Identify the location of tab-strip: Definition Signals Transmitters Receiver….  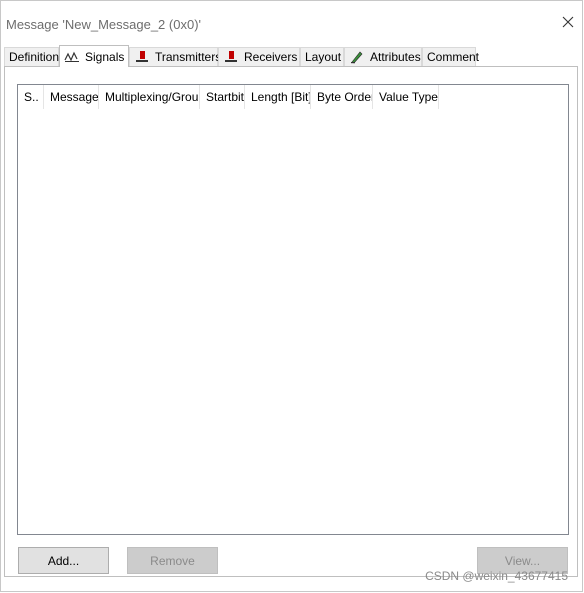
(291, 56).